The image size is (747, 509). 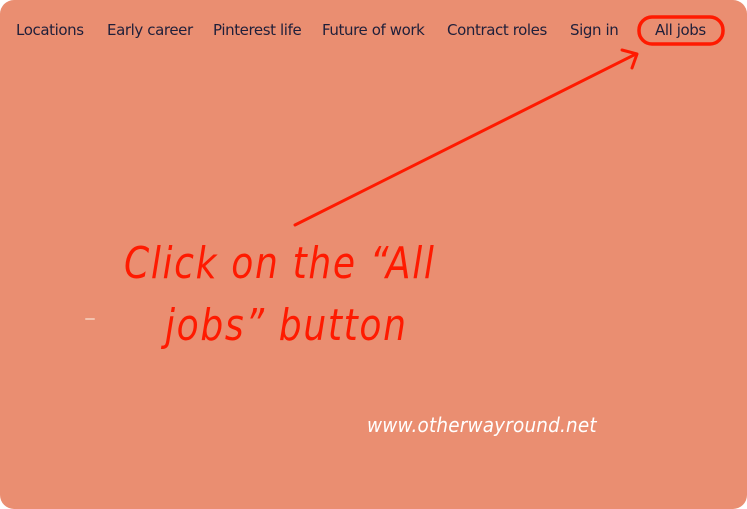 I want to click on annotation-text-line-2: jobs” button, so click(x=286, y=325).